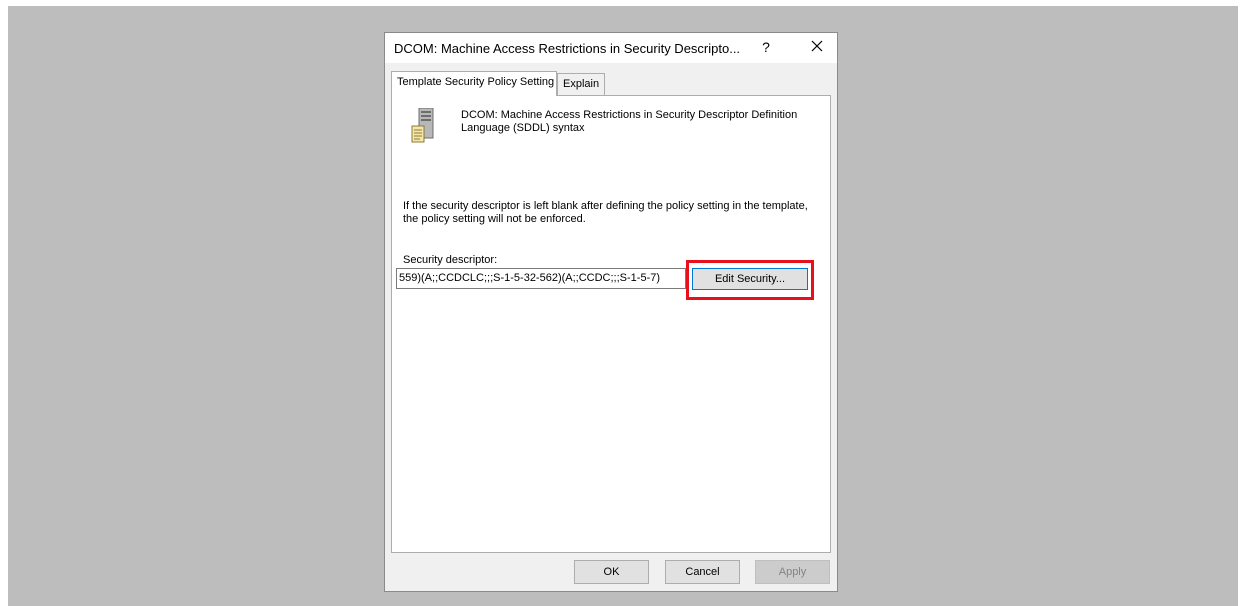 This screenshot has height=606, width=1245. I want to click on close-icon, so click(817, 46).